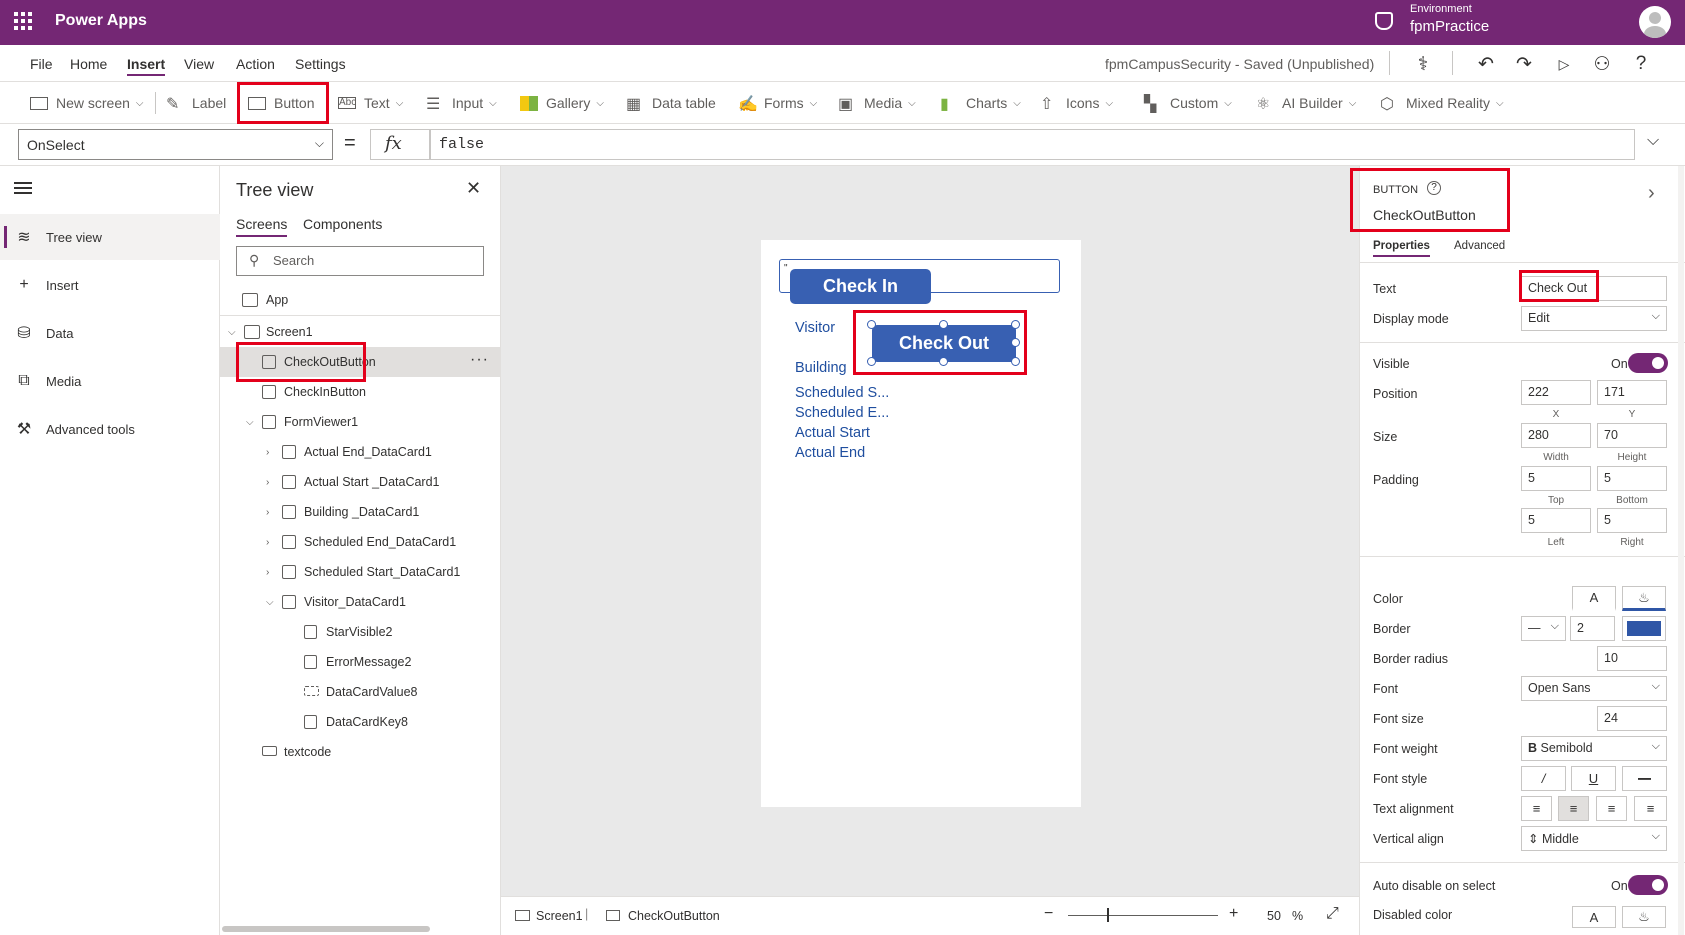 Image resolution: width=1685 pixels, height=935 pixels. What do you see at coordinates (360, 752) in the screenshot?
I see `tree-item-textcode: textcode` at bounding box center [360, 752].